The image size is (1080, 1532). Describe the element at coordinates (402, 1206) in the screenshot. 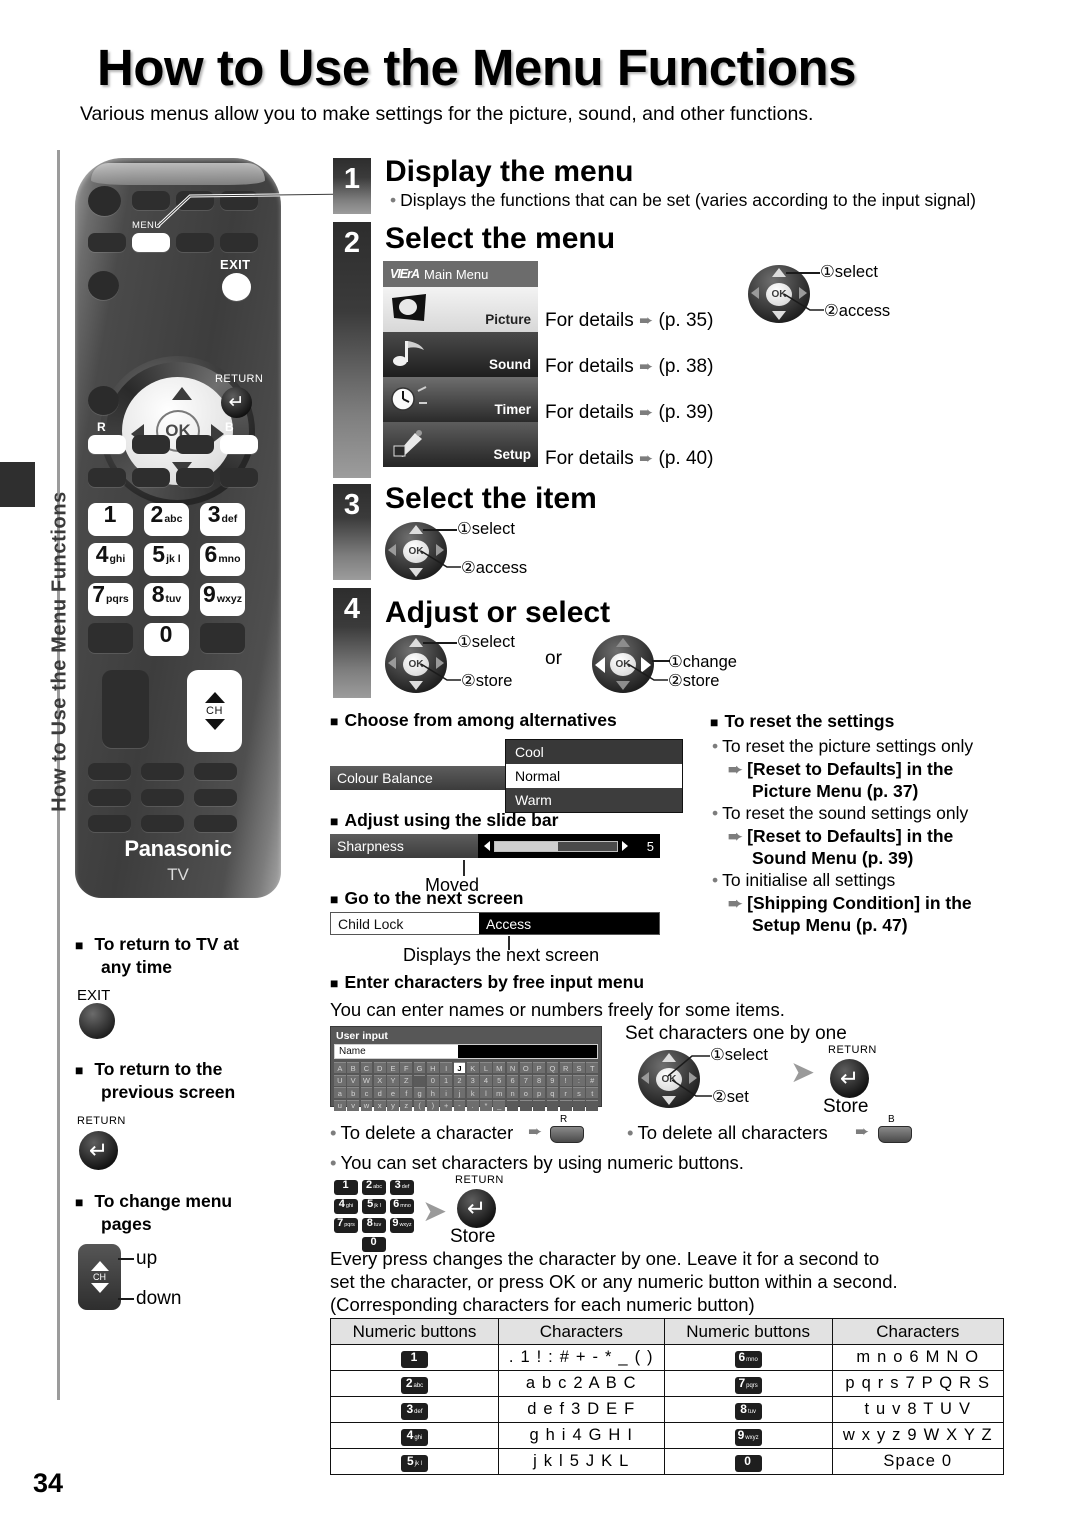

I see `mini-key-6: 6 mno` at that location.